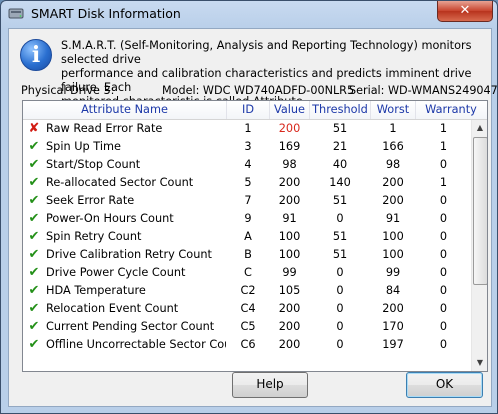 This screenshot has width=498, height=414. Describe the element at coordinates (479, 128) in the screenshot. I see `scroll-up-arrow-icon: ▲` at that location.